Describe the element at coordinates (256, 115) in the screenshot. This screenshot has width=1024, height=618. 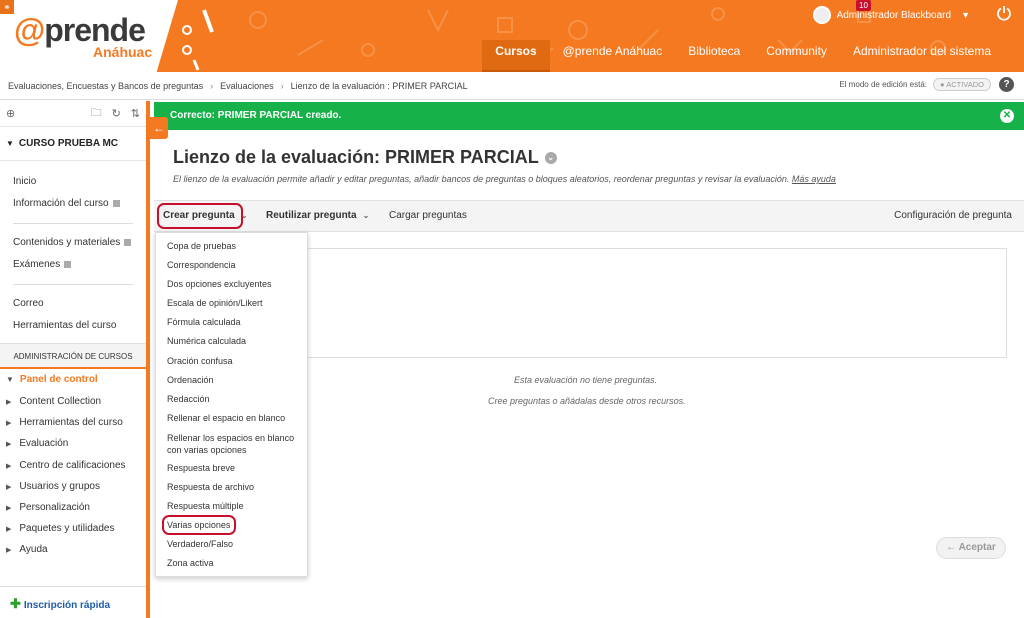
I see `success-message: Correcto: PRIMER PARCIAL creado.` at that location.